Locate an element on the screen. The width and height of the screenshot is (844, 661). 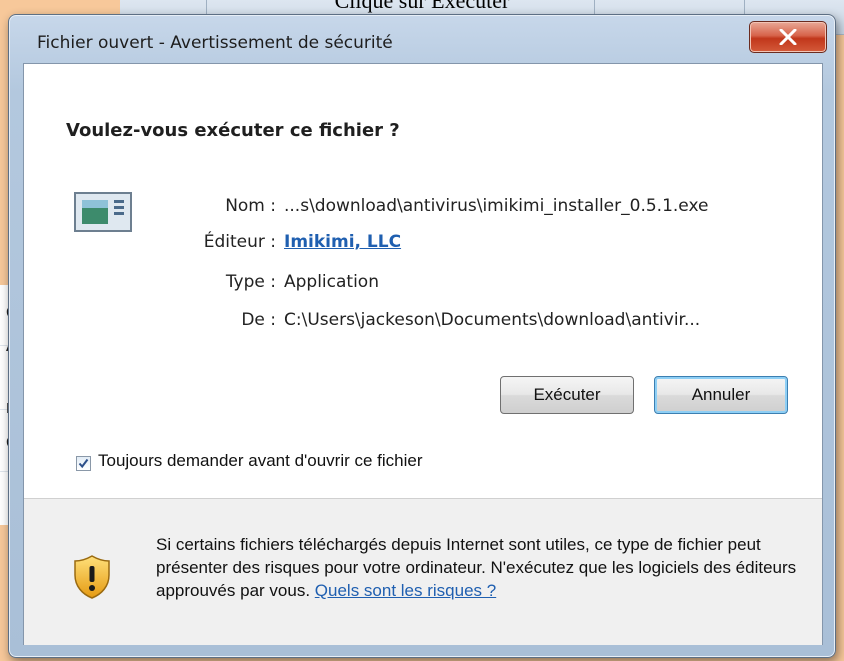
close-button is located at coordinates (788, 37).